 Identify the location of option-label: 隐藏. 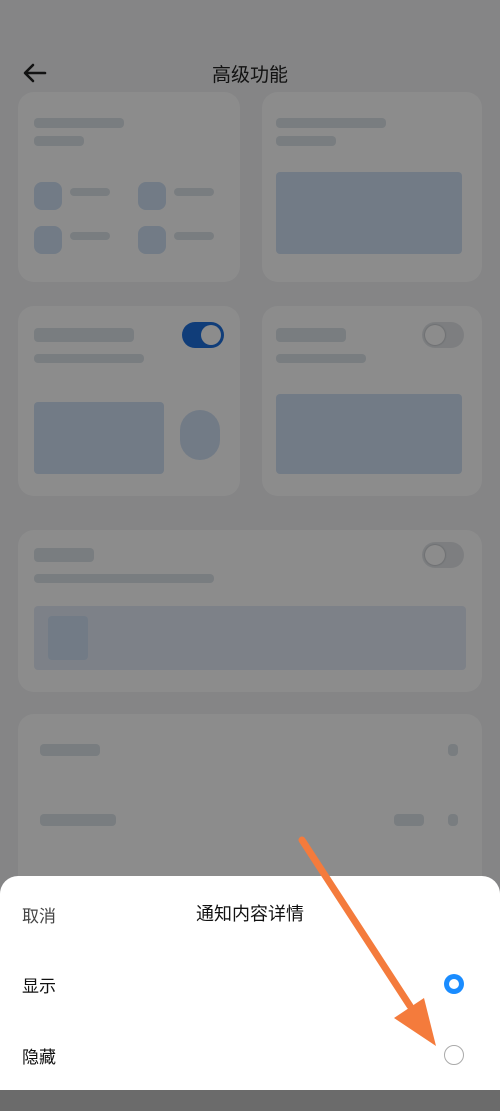
(39, 1058).